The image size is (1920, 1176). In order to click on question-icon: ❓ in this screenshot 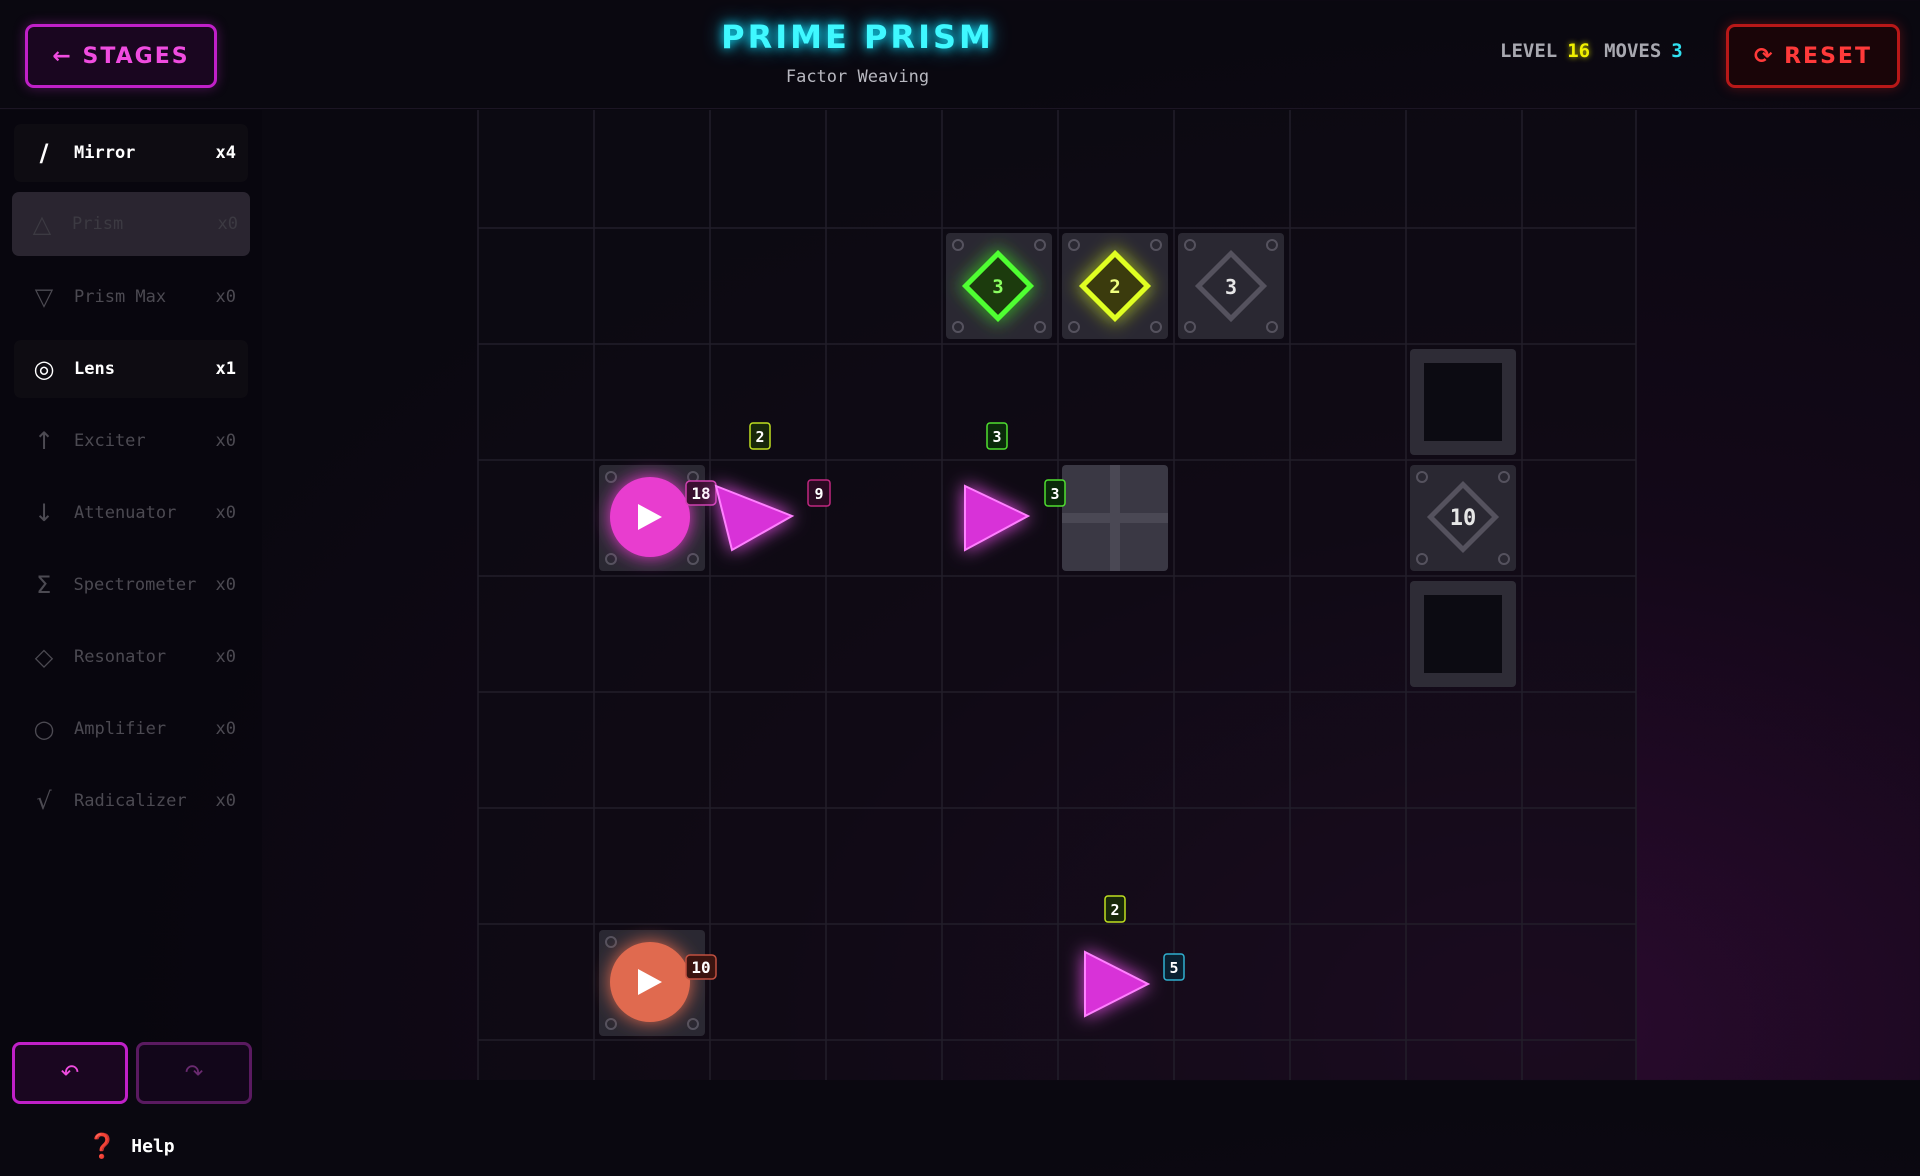, I will do `click(102, 1146)`.